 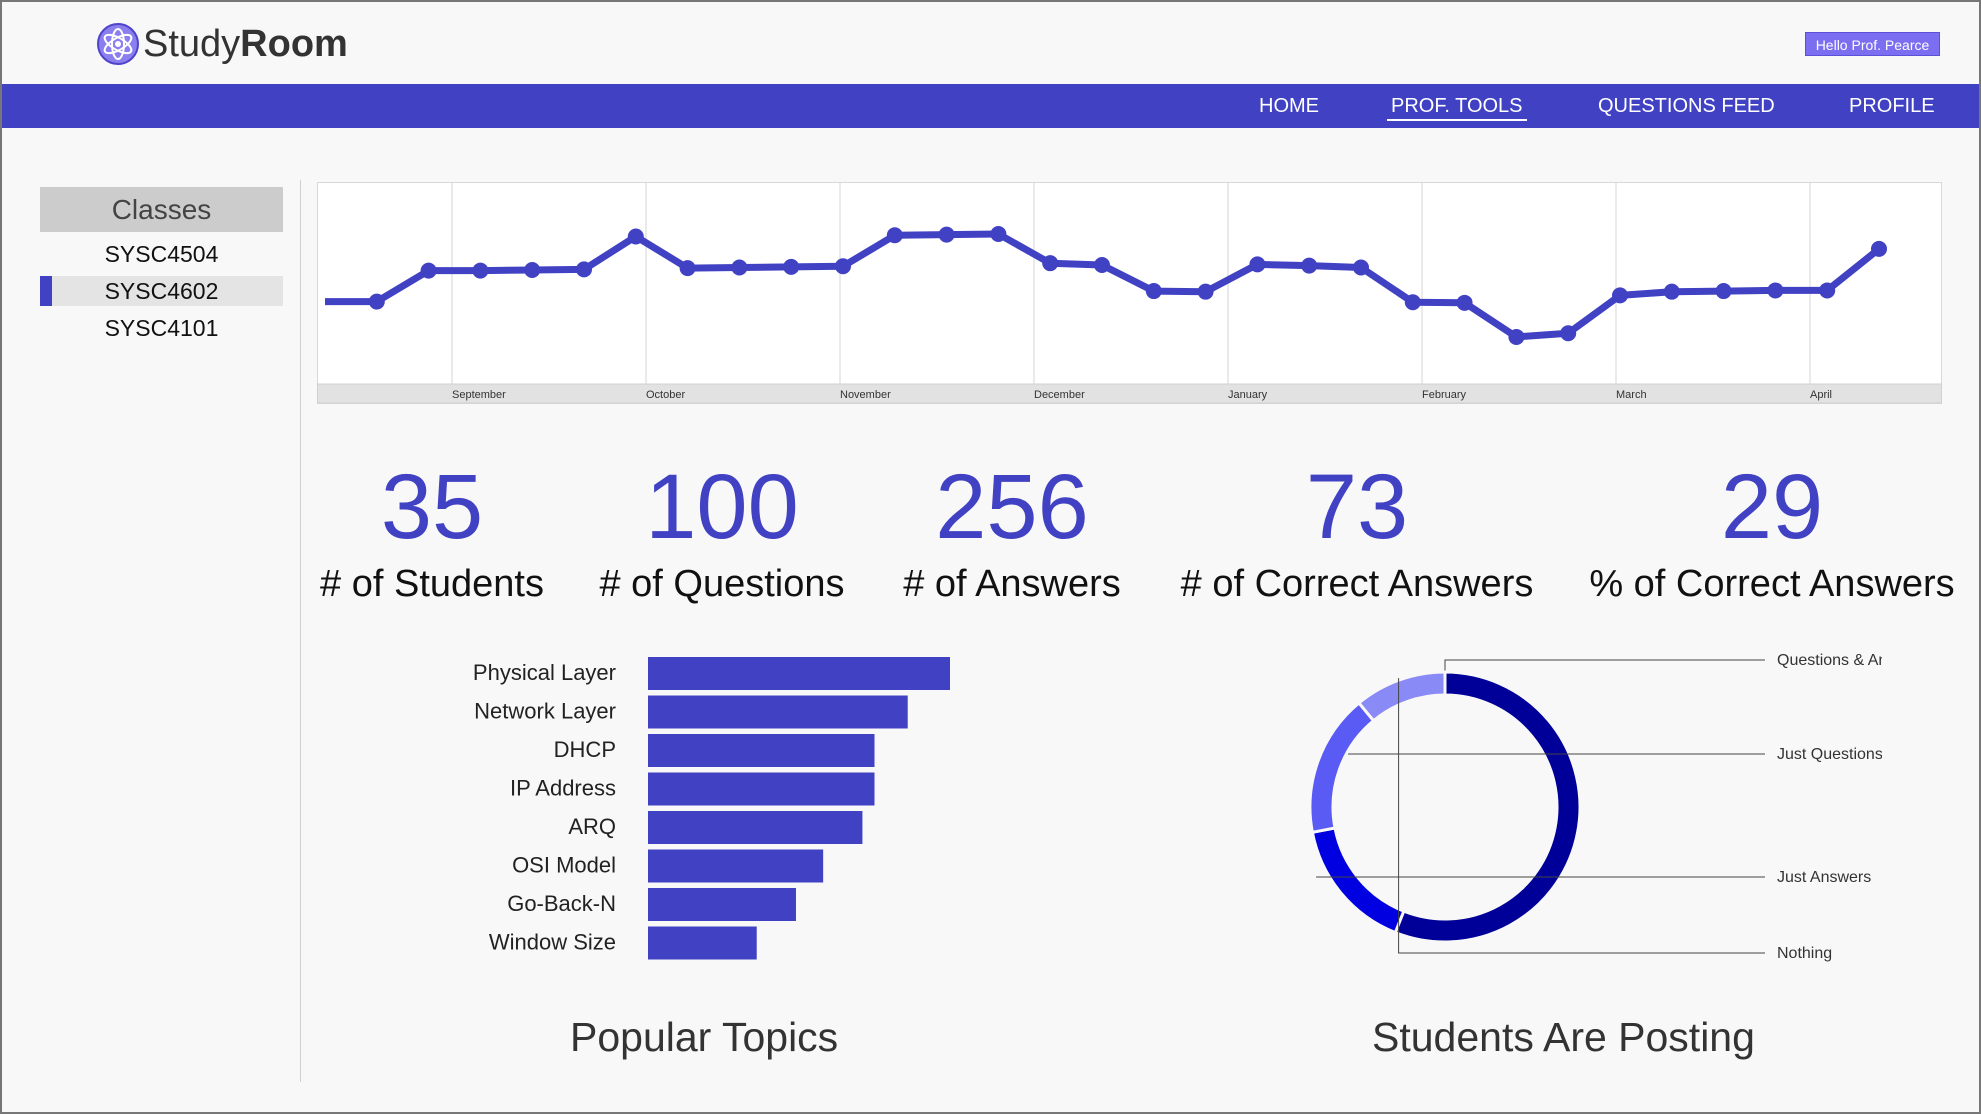 I want to click on bar-category-label: DHCP, so click(x=585, y=749).